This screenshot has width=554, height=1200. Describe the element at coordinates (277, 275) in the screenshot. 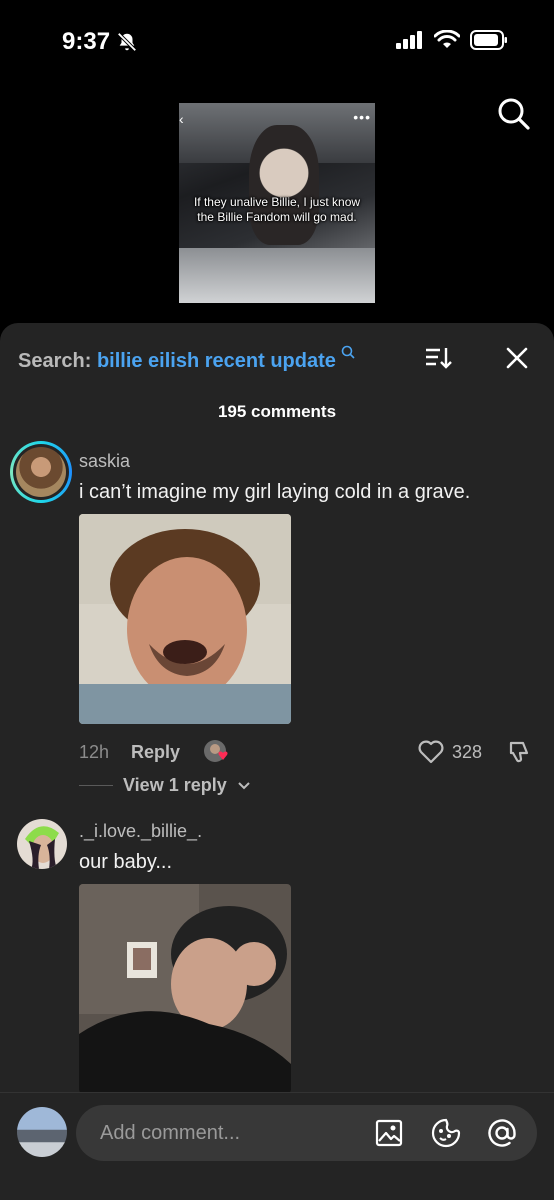

I see `video-car-dashboard` at that location.